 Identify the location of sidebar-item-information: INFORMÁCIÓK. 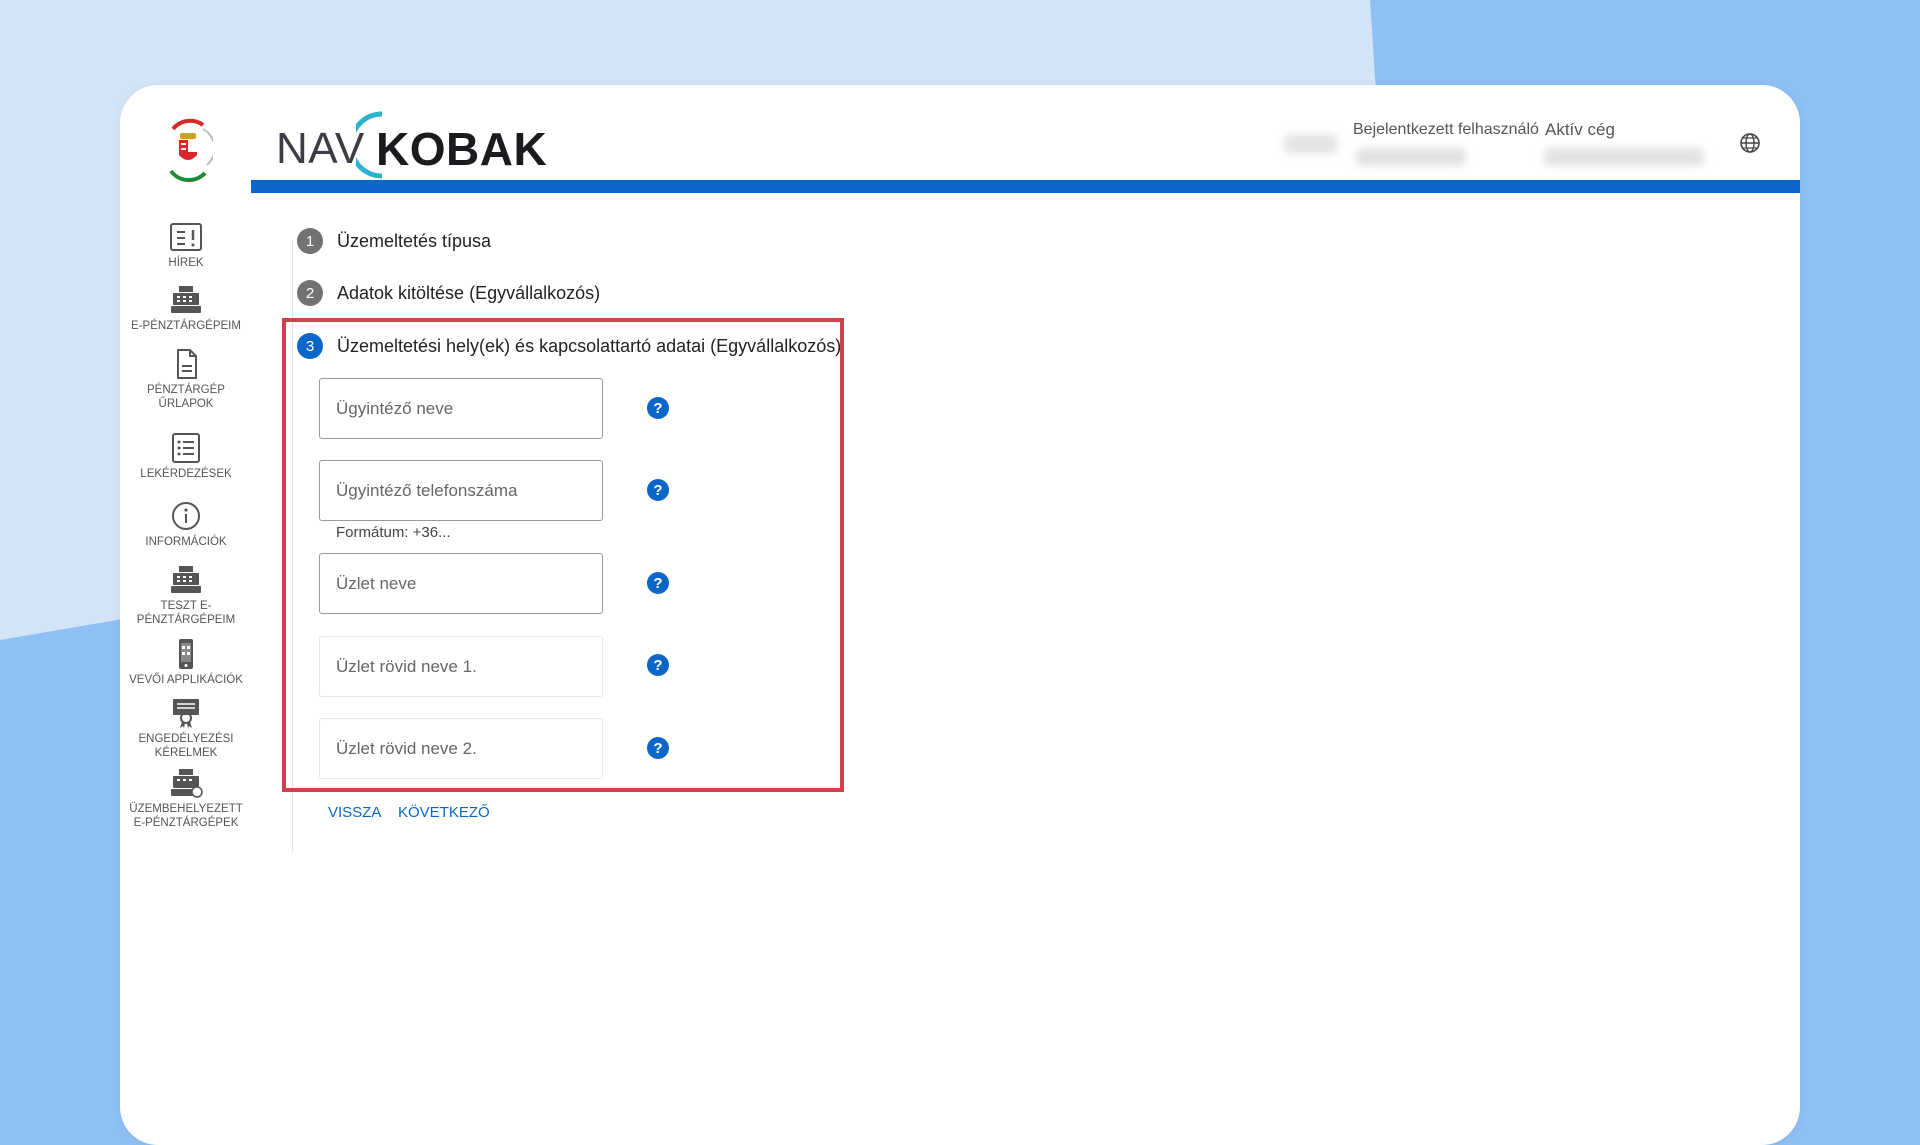
(186, 525).